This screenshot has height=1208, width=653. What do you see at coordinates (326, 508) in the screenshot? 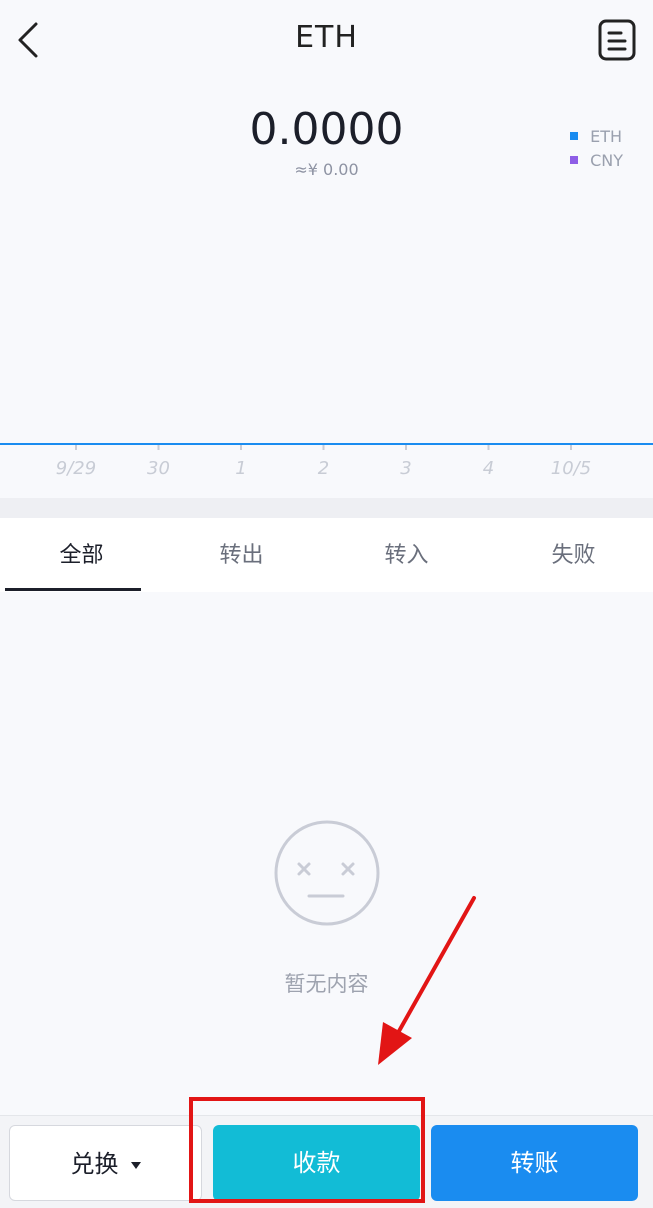
I see `section-divider` at bounding box center [326, 508].